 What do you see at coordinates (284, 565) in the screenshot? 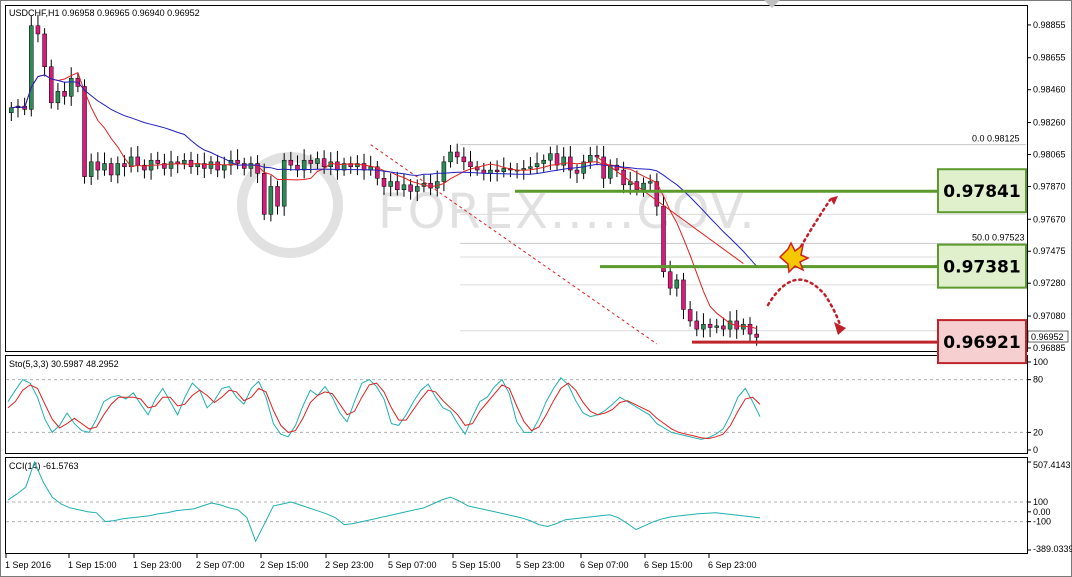
I see `time-tick-label: 2 Sep 15:00` at bounding box center [284, 565].